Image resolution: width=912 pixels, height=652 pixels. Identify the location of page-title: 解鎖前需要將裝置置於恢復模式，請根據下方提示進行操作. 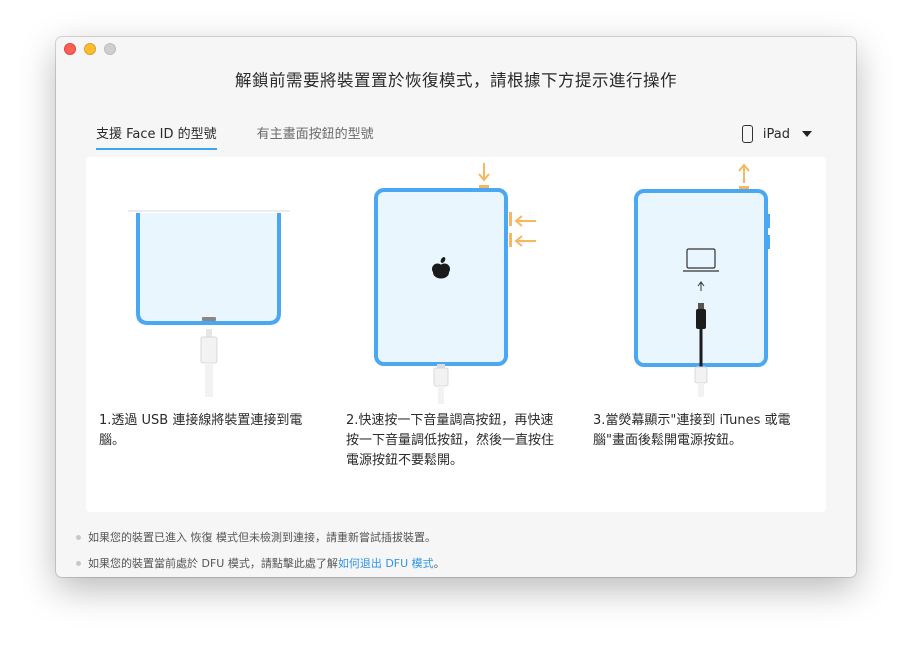
(456, 80).